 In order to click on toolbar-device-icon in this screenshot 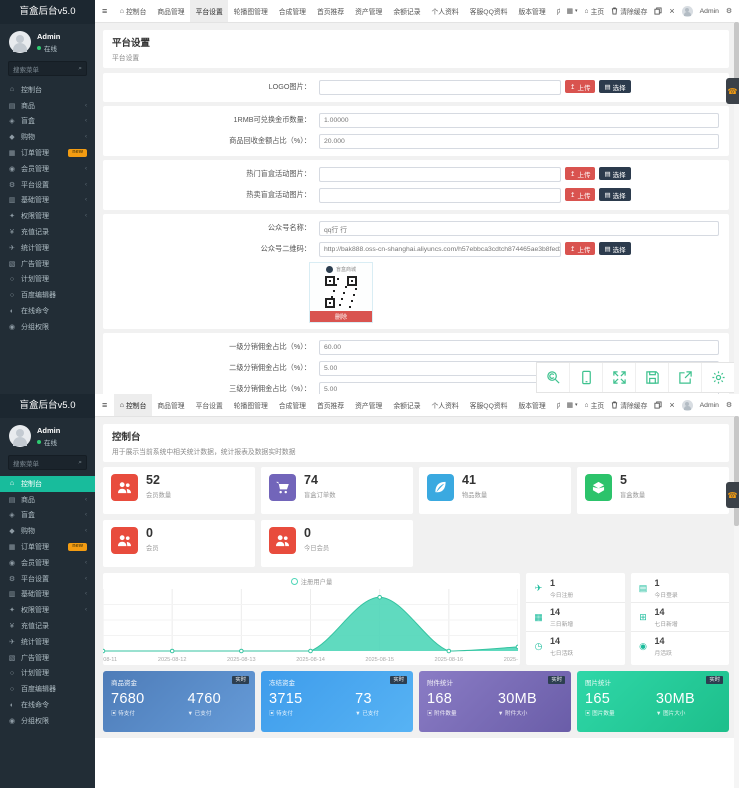, I will do `click(585, 377)`.